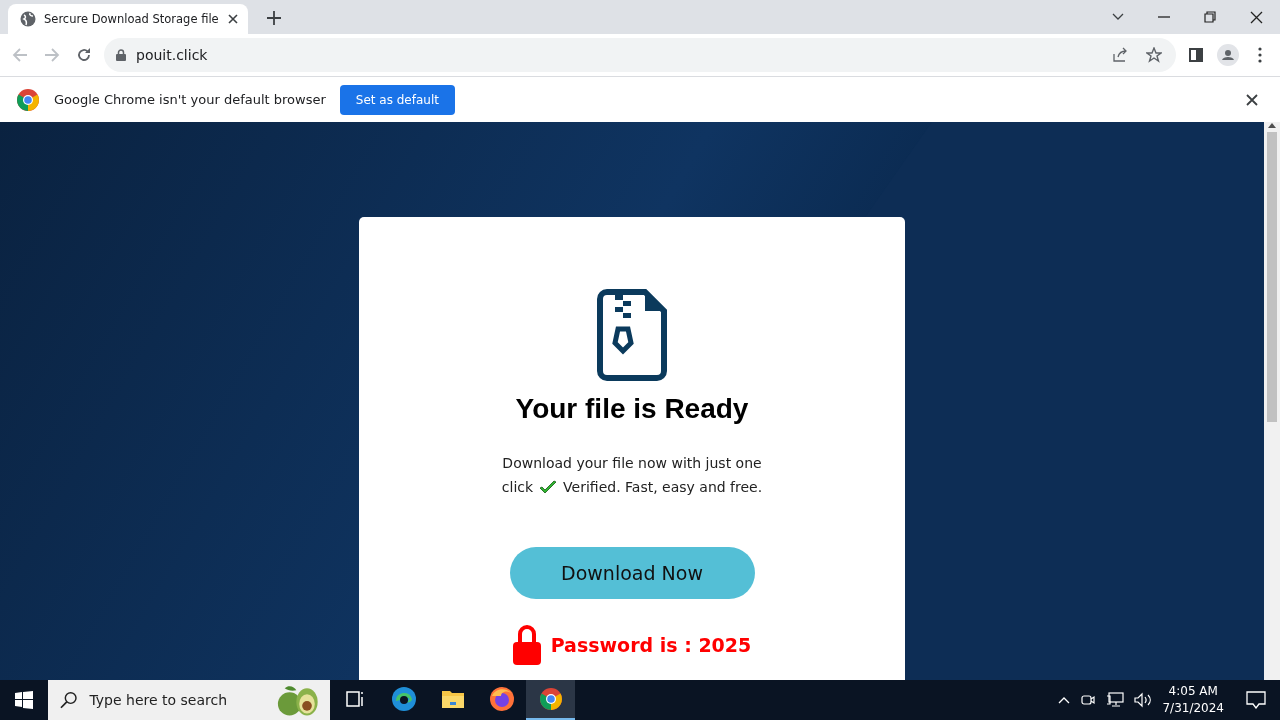 This screenshot has width=1280, height=720. Describe the element at coordinates (632, 573) in the screenshot. I see `download-now-button: Download Now` at that location.